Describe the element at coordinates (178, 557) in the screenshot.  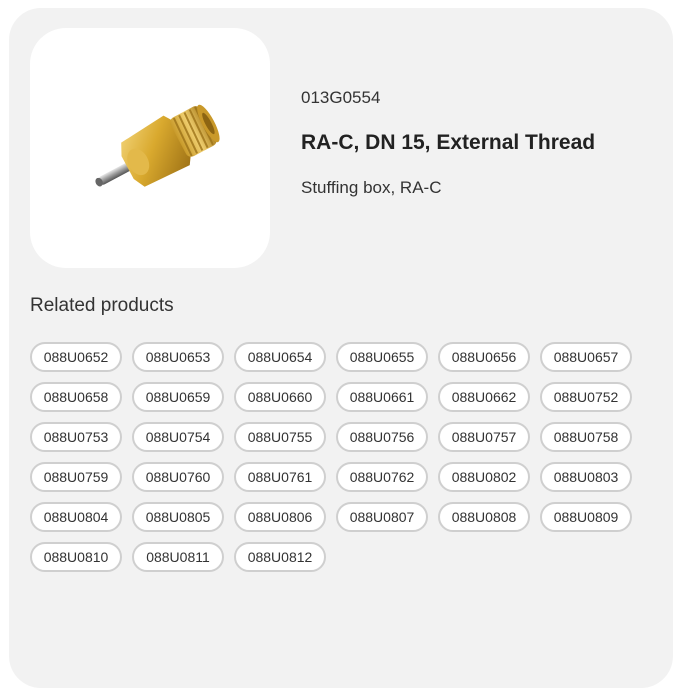
I see `related-product-chip: 088U0811` at that location.